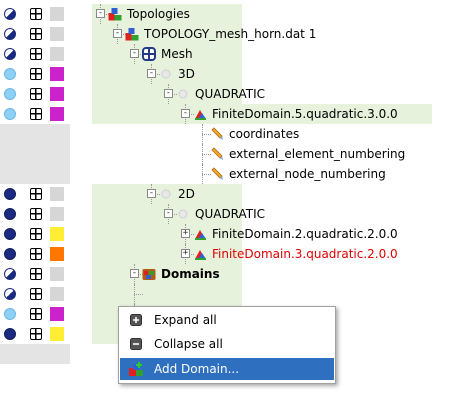 Image resolution: width=473 pixels, height=395 pixels. What do you see at coordinates (236, 34) in the screenshot?
I see `tree-row: - TOPOLOGY_mesh_horn.dat 1` at bounding box center [236, 34].